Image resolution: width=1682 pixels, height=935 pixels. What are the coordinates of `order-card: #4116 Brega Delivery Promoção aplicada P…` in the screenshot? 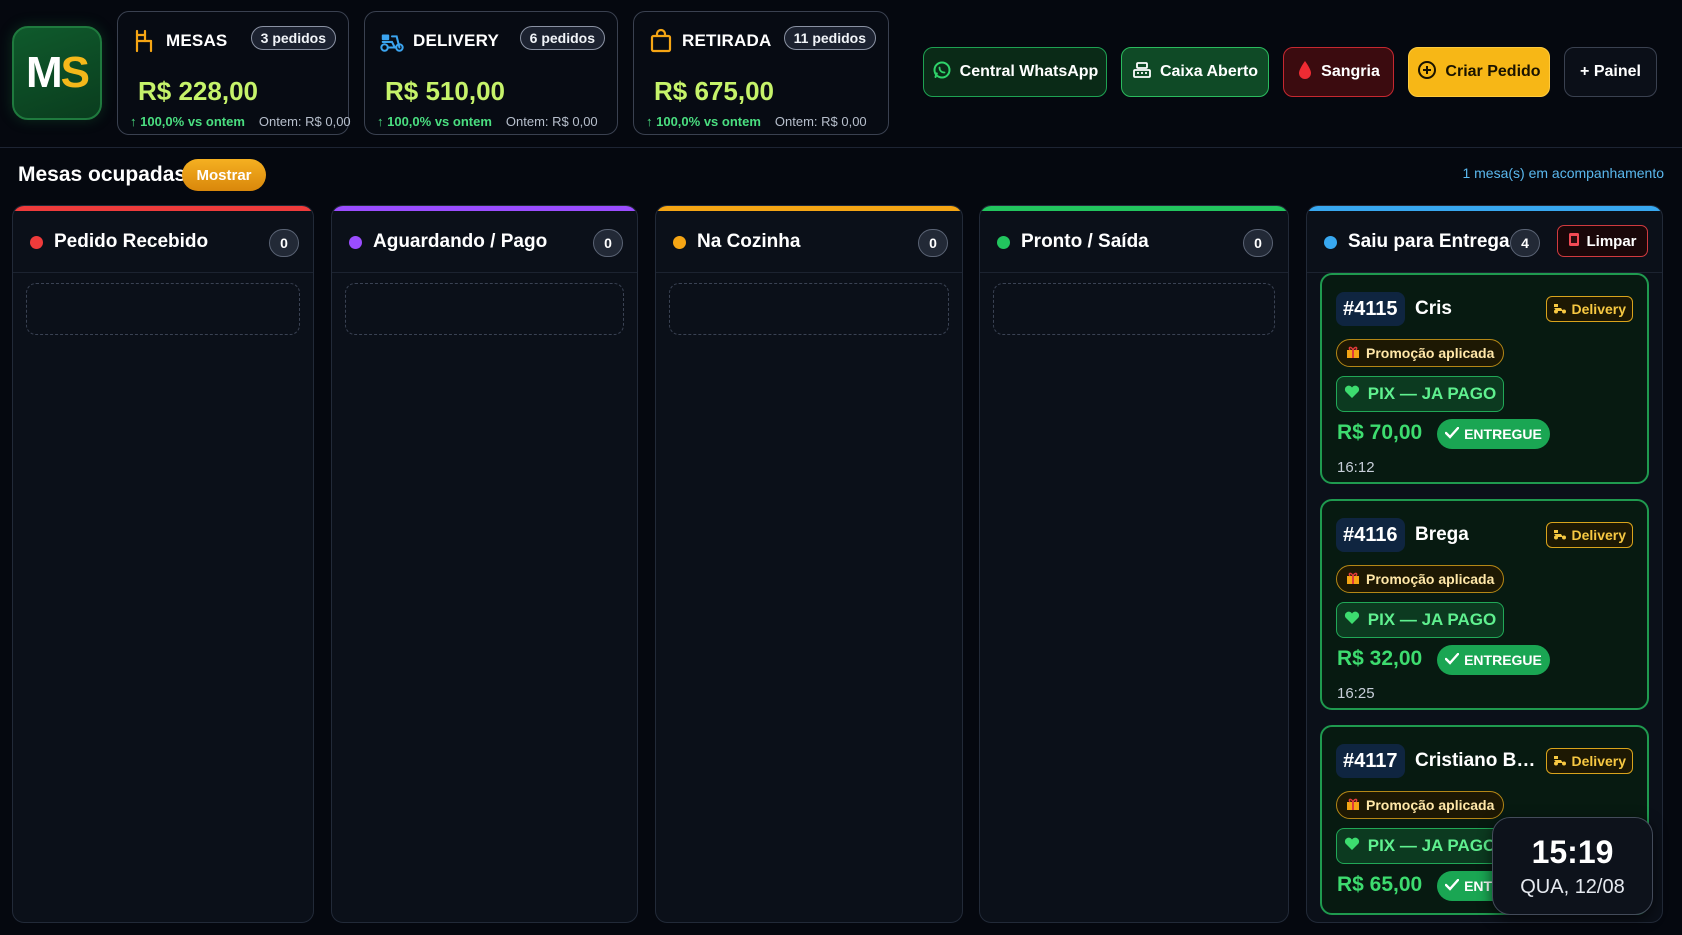 It's located at (1484, 604).